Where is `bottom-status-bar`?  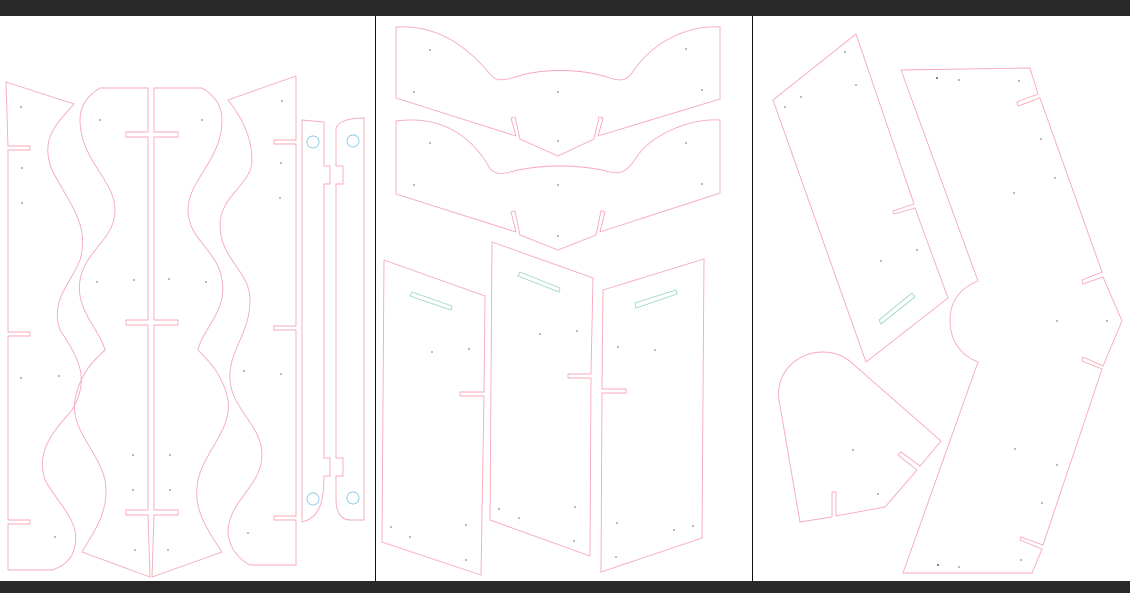
bottom-status-bar is located at coordinates (565, 587).